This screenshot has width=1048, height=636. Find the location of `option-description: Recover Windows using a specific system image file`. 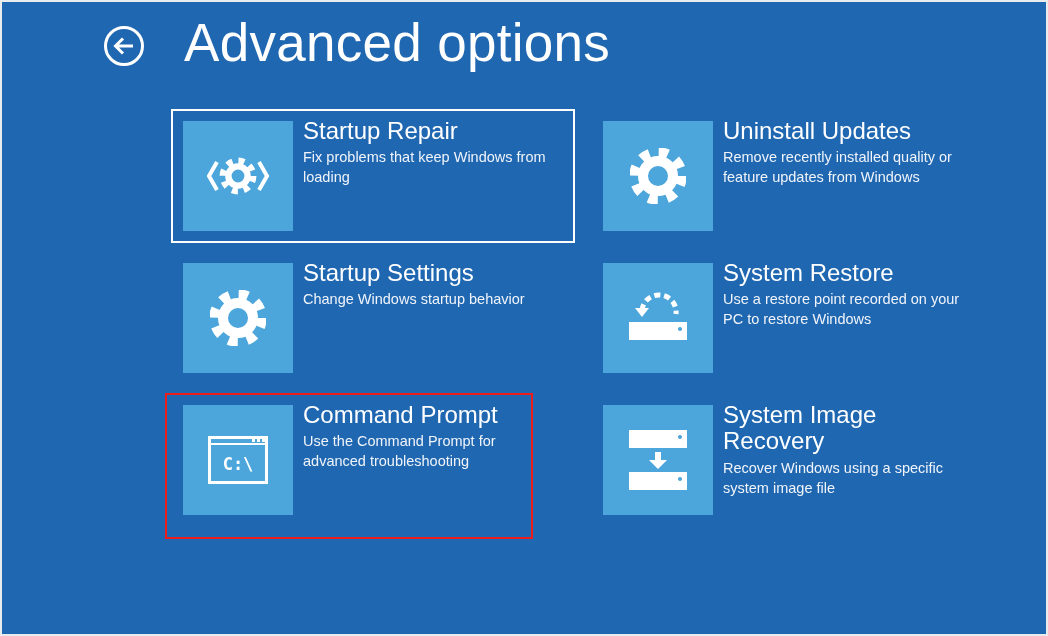

option-description: Recover Windows using a specific system image file is located at coordinates (833, 478).